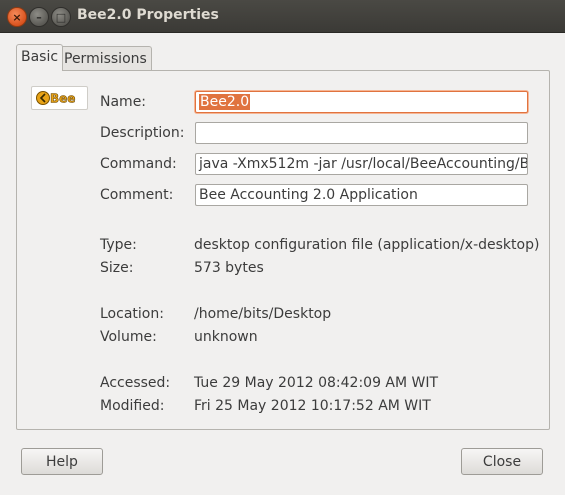 This screenshot has height=495, width=565. I want to click on tab-basic: Basic, so click(40, 57).